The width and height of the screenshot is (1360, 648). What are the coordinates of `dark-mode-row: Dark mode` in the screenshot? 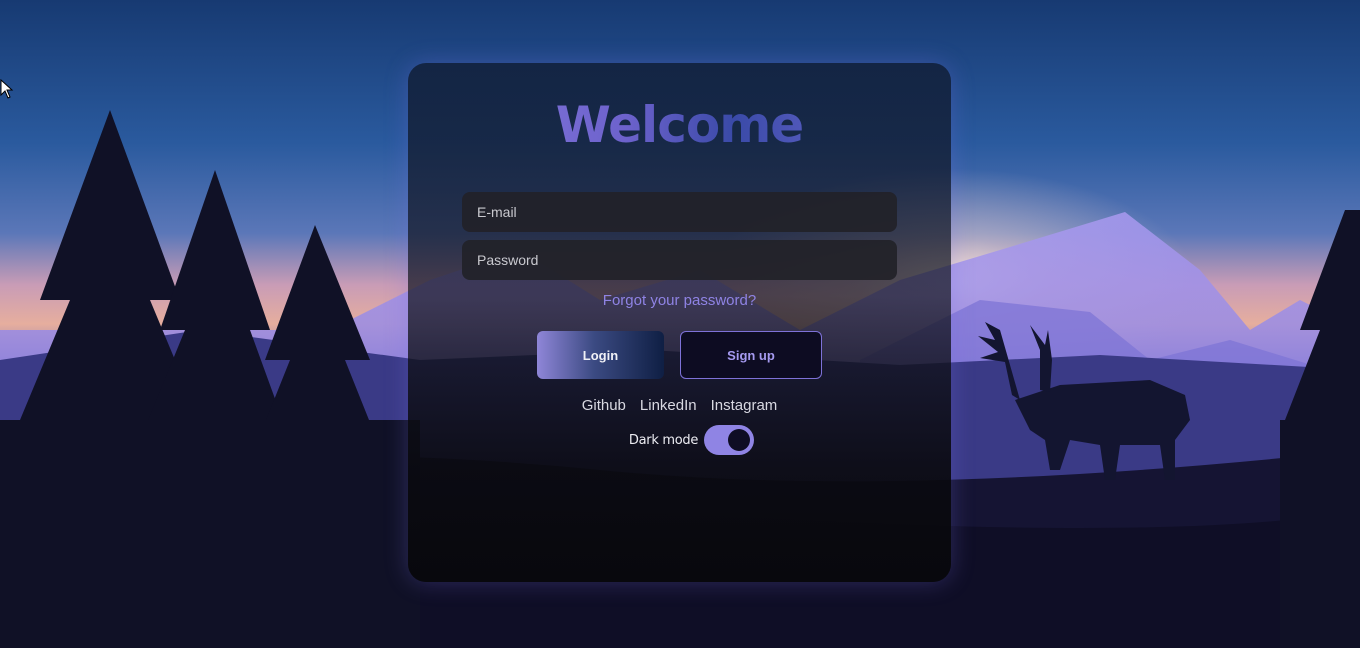 It's located at (679, 440).